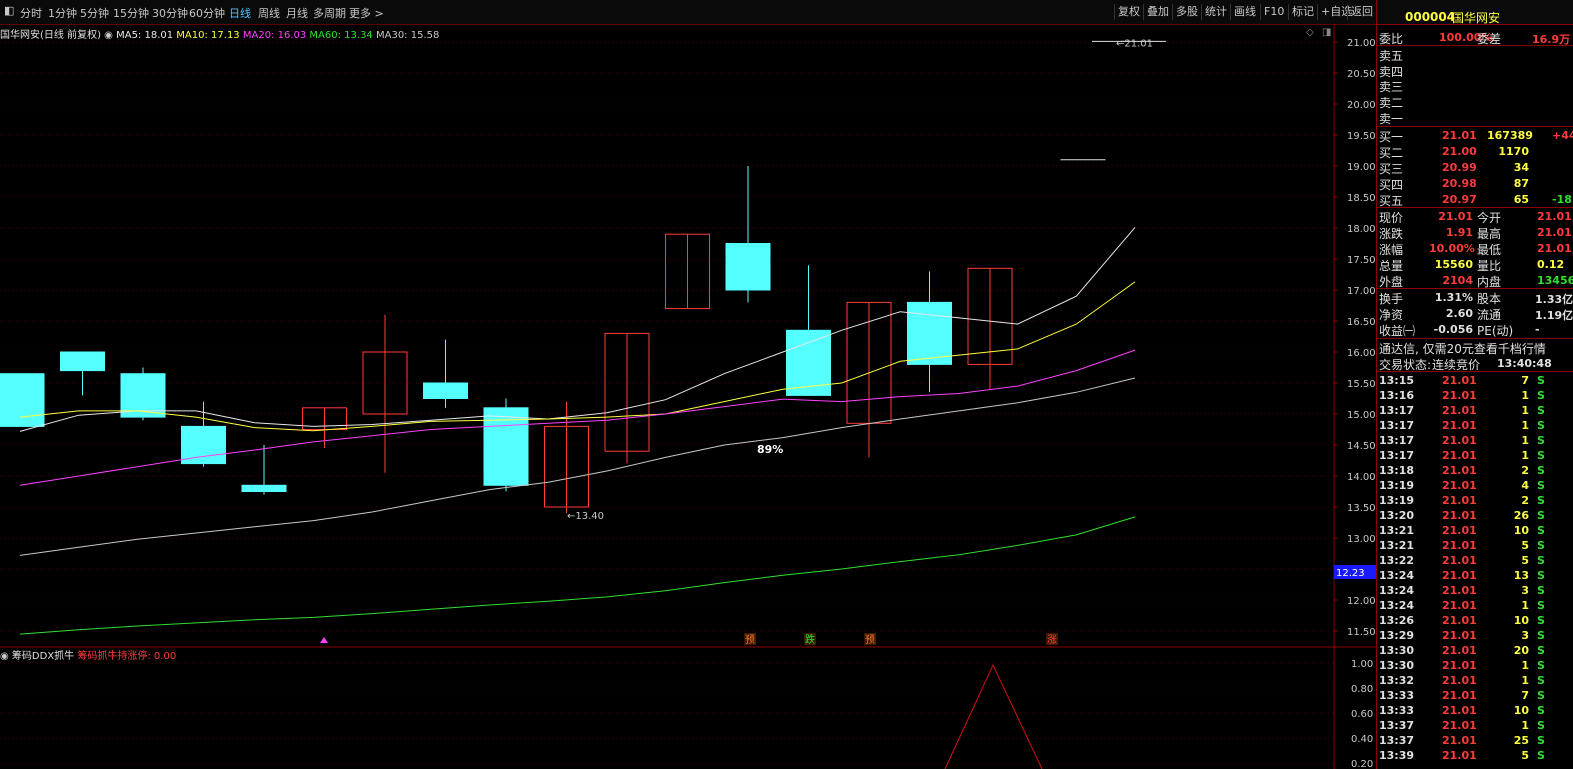  What do you see at coordinates (1459, 135) in the screenshot?
I see `buy-price: 21.01` at bounding box center [1459, 135].